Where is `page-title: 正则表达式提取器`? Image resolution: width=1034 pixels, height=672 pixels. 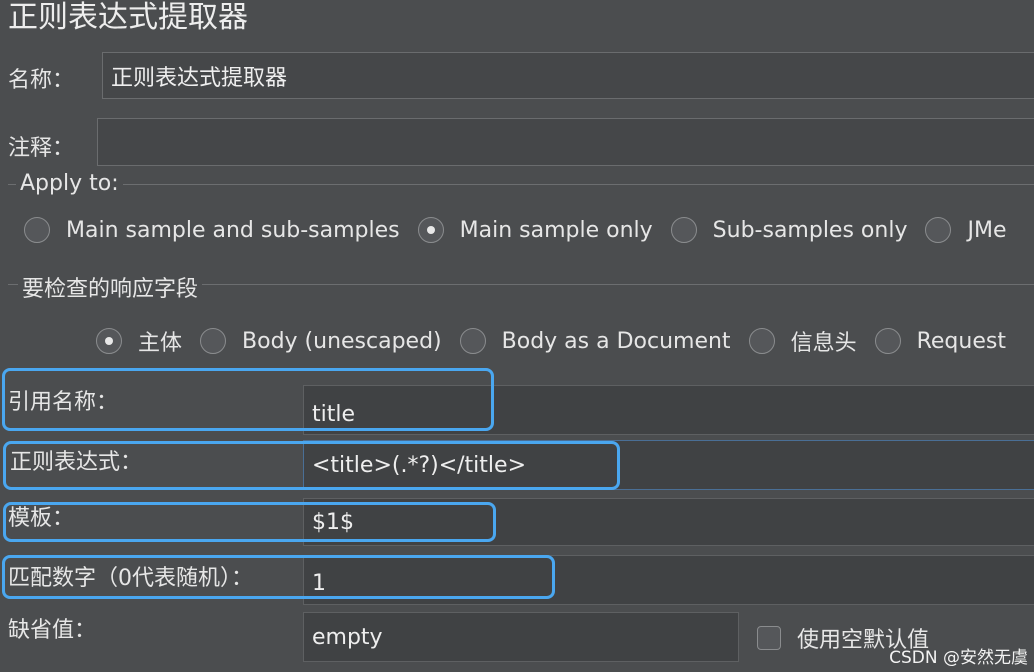
page-title: 正则表达式提取器 is located at coordinates (128, 17).